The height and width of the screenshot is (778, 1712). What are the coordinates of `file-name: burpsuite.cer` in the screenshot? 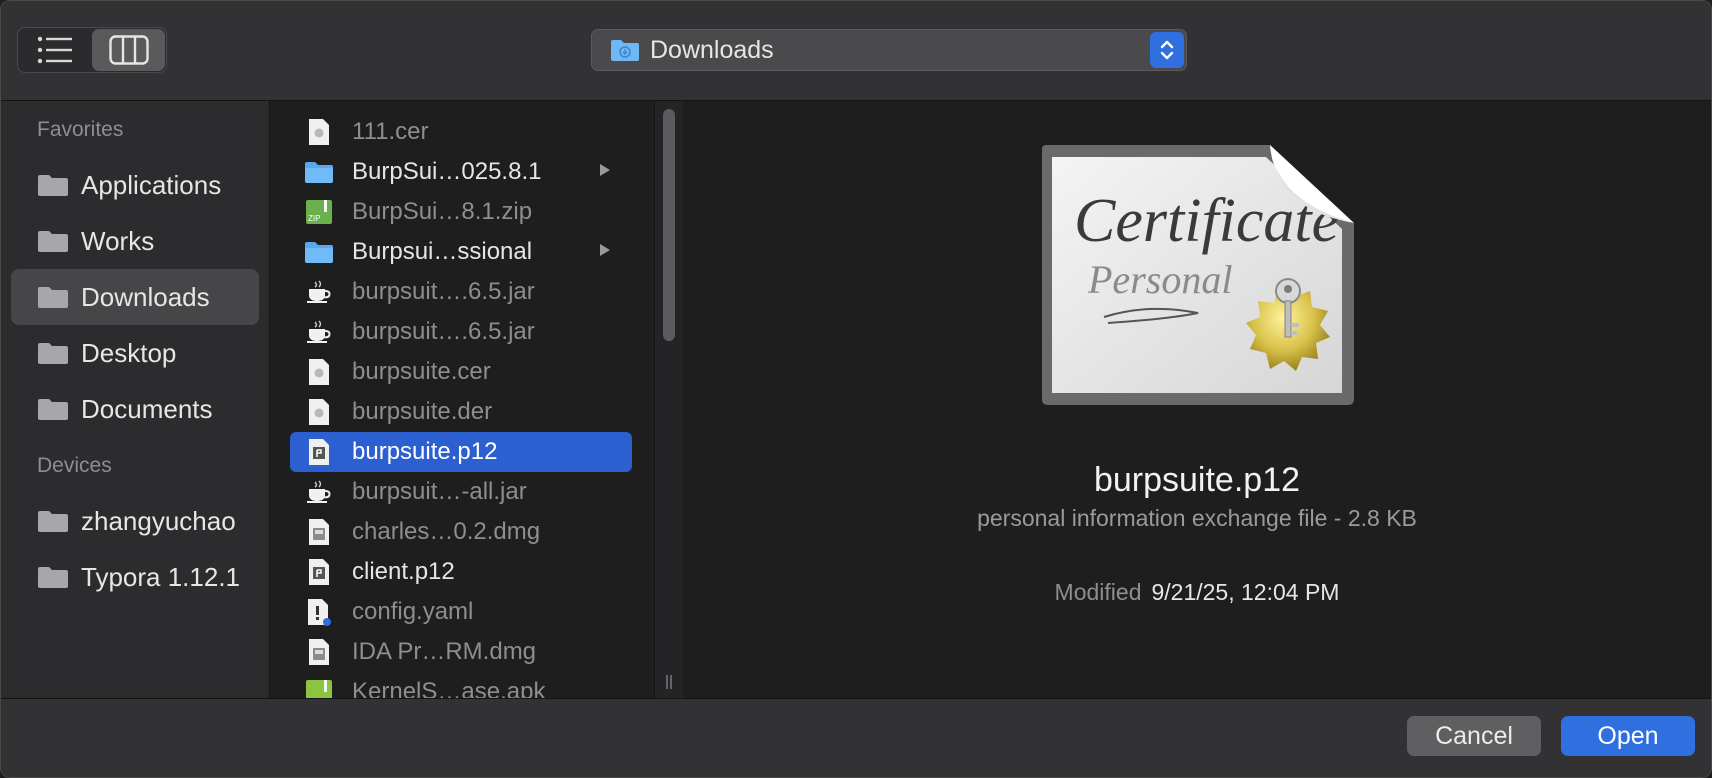 It's located at (421, 371).